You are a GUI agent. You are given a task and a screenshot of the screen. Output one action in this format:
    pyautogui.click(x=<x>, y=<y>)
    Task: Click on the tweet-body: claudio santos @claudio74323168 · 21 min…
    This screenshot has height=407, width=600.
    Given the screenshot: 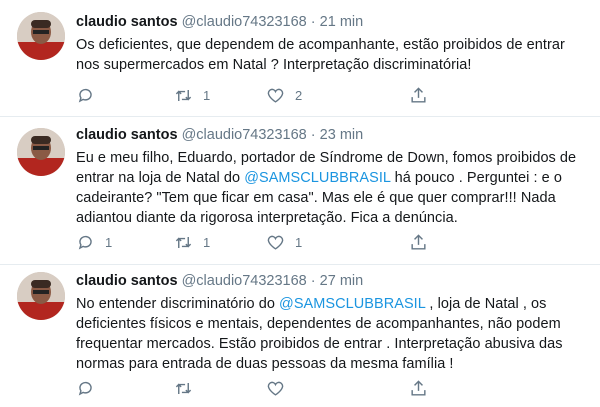 What is the action you would take?
    pyautogui.click(x=332, y=43)
    